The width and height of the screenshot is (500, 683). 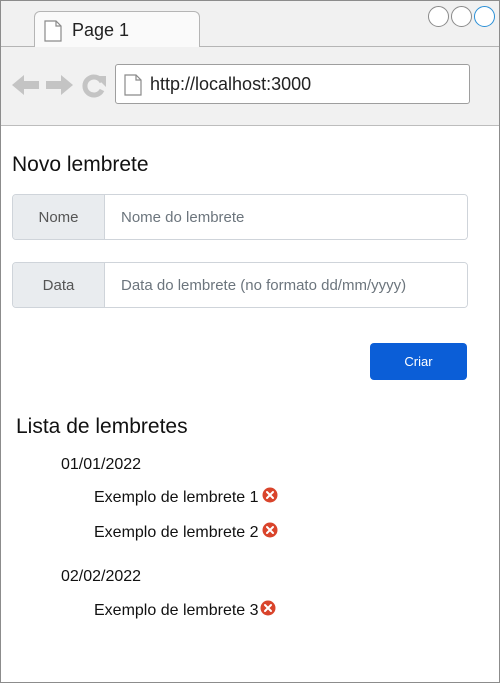 What do you see at coordinates (80, 164) in the screenshot?
I see `form-title: Novo lembrete` at bounding box center [80, 164].